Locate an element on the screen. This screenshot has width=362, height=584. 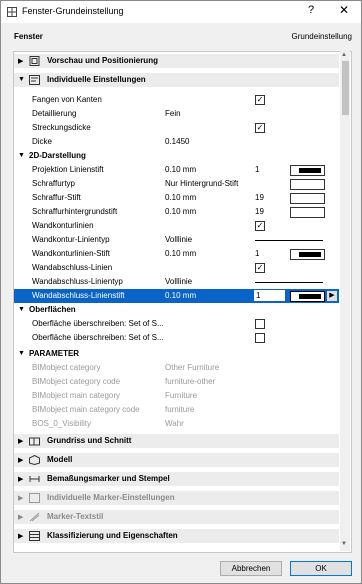
group-2d-darstellung: ▼ 2D-Darstellung is located at coordinates (176, 156).